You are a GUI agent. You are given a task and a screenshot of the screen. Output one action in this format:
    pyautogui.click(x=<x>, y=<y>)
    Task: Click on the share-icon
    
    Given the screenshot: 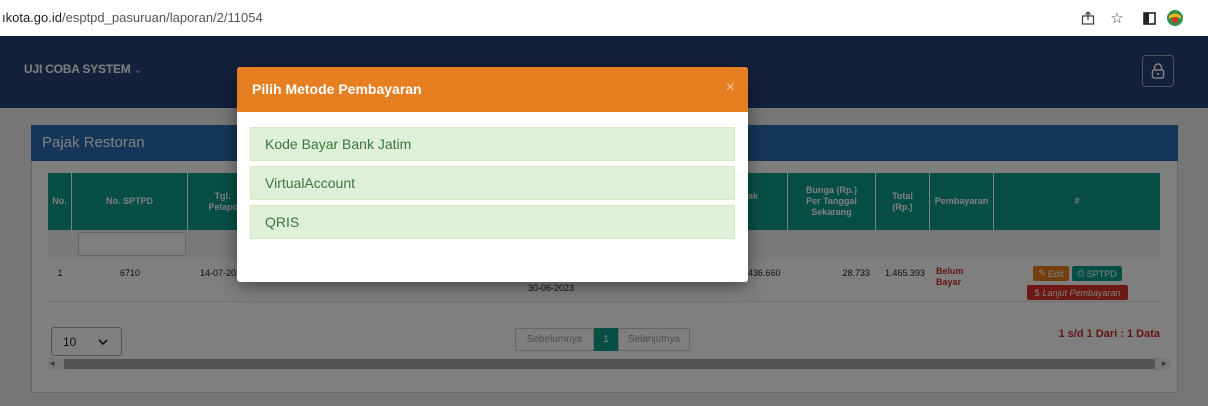 What is the action you would take?
    pyautogui.click(x=1088, y=18)
    